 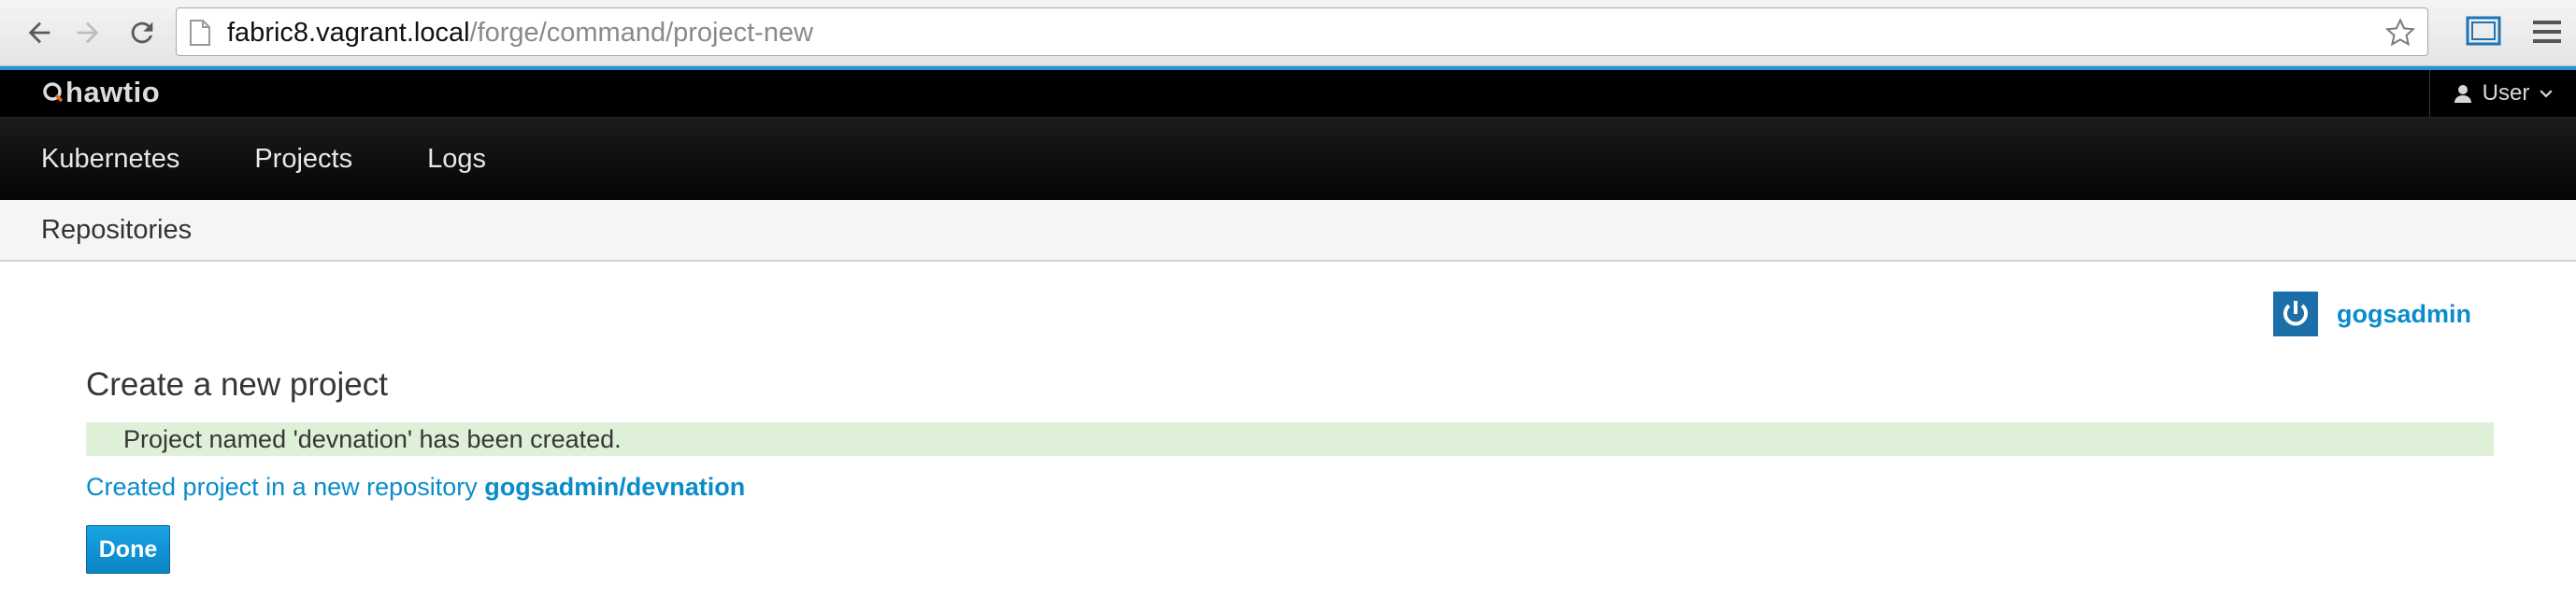 I want to click on nav-item-kubernetes: Kubernetes, so click(x=89, y=159).